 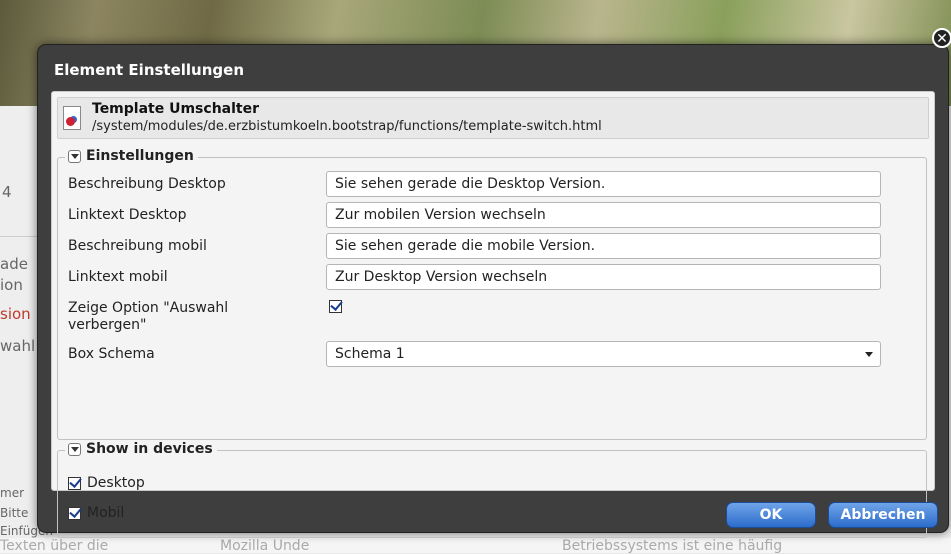 What do you see at coordinates (883, 515) in the screenshot?
I see `cancel-button: Abbrechen` at bounding box center [883, 515].